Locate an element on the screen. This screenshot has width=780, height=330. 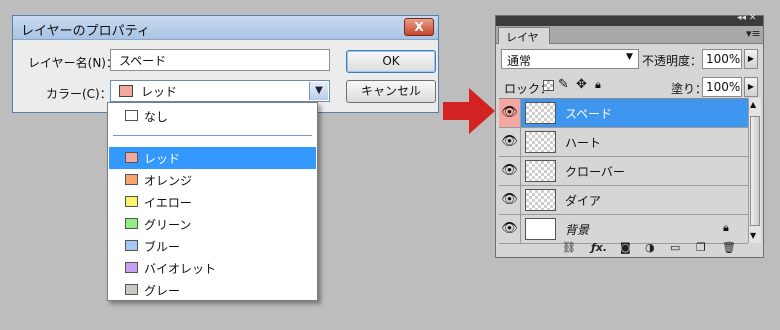
layer-mask-icon: ◙ is located at coordinates (625, 247).